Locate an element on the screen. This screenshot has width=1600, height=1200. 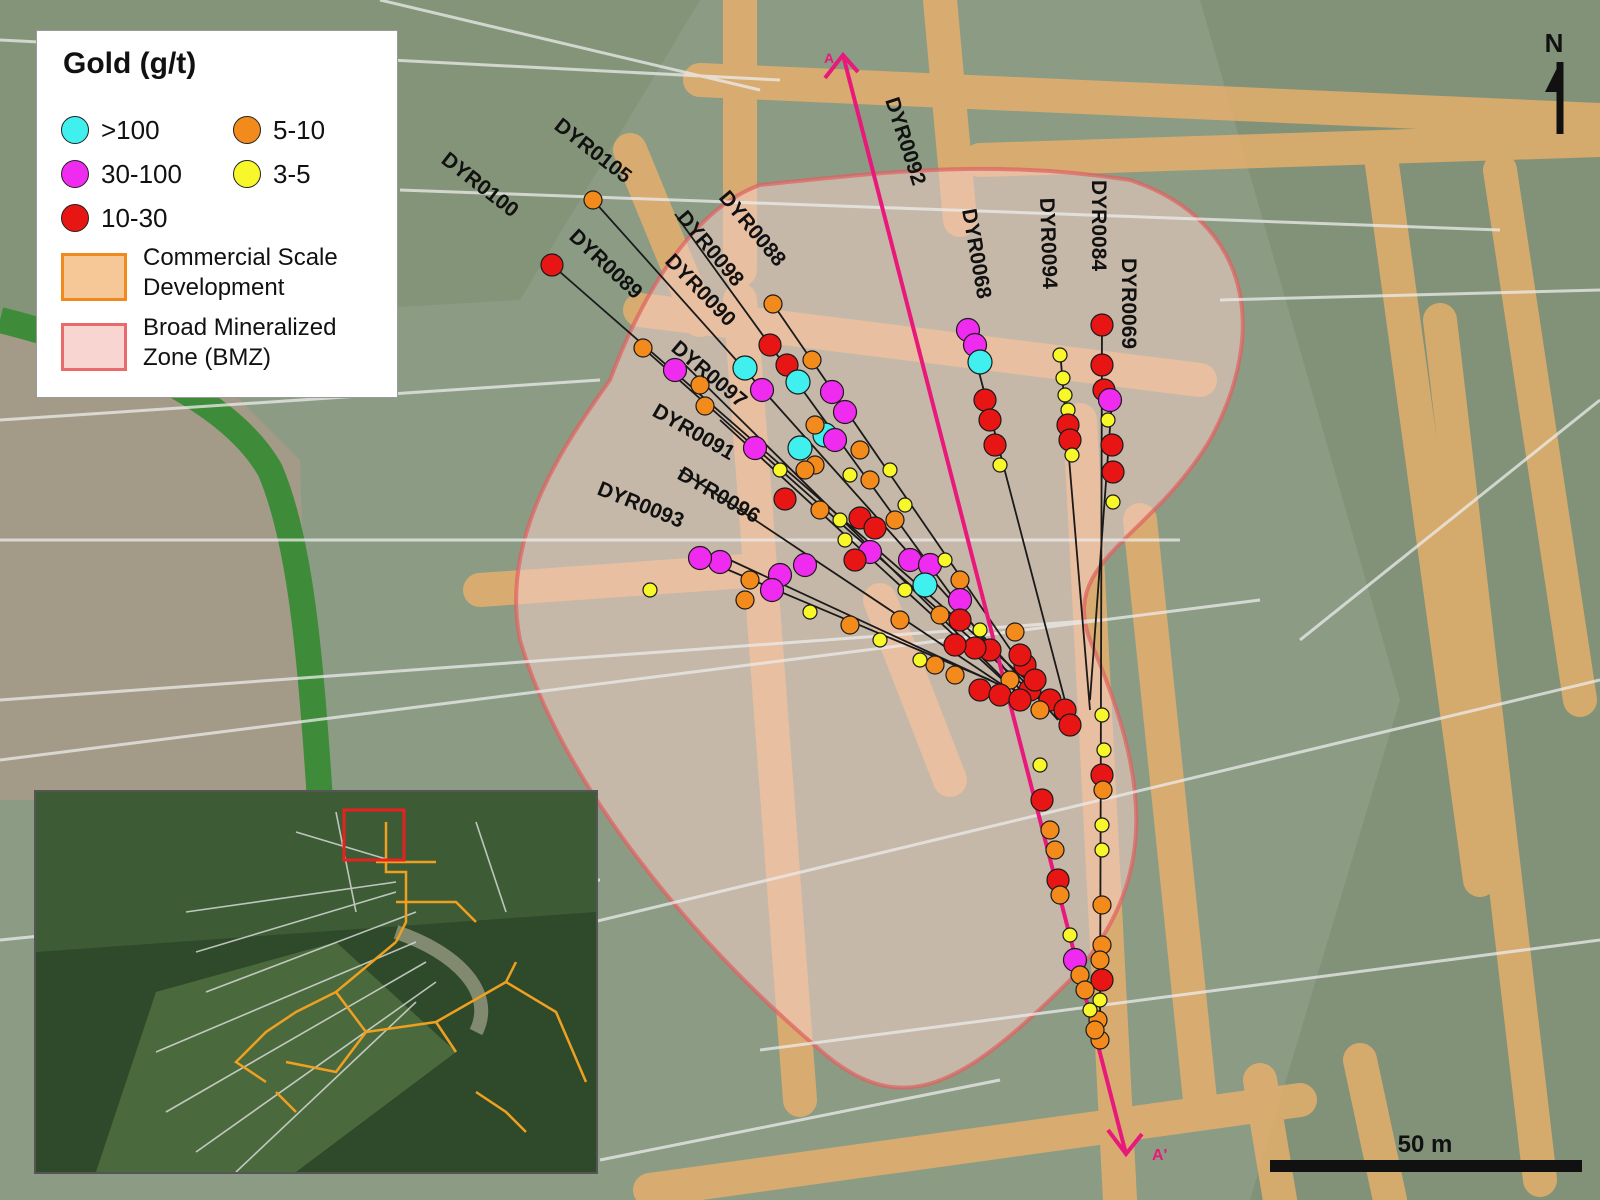
drillhole-label: DYR0094 is located at coordinates (1048, 243).